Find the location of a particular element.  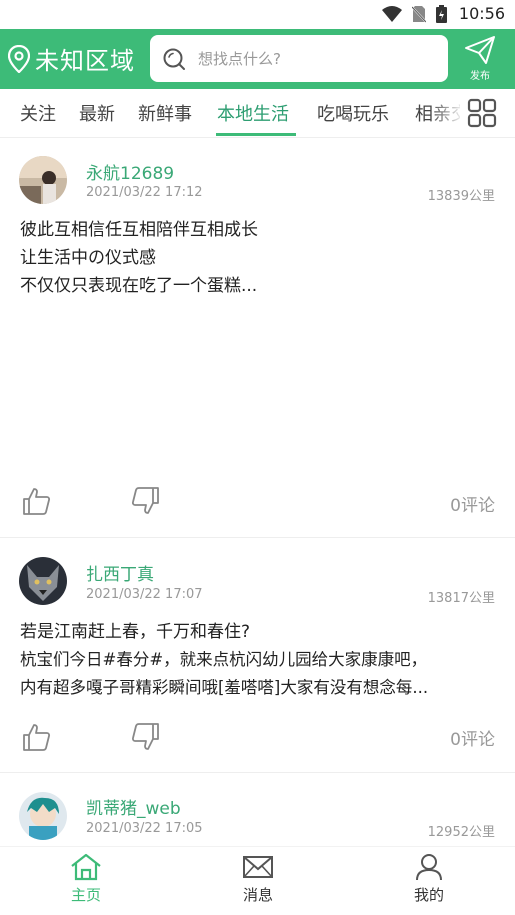

nav-home: 主页 is located at coordinates (86, 879).